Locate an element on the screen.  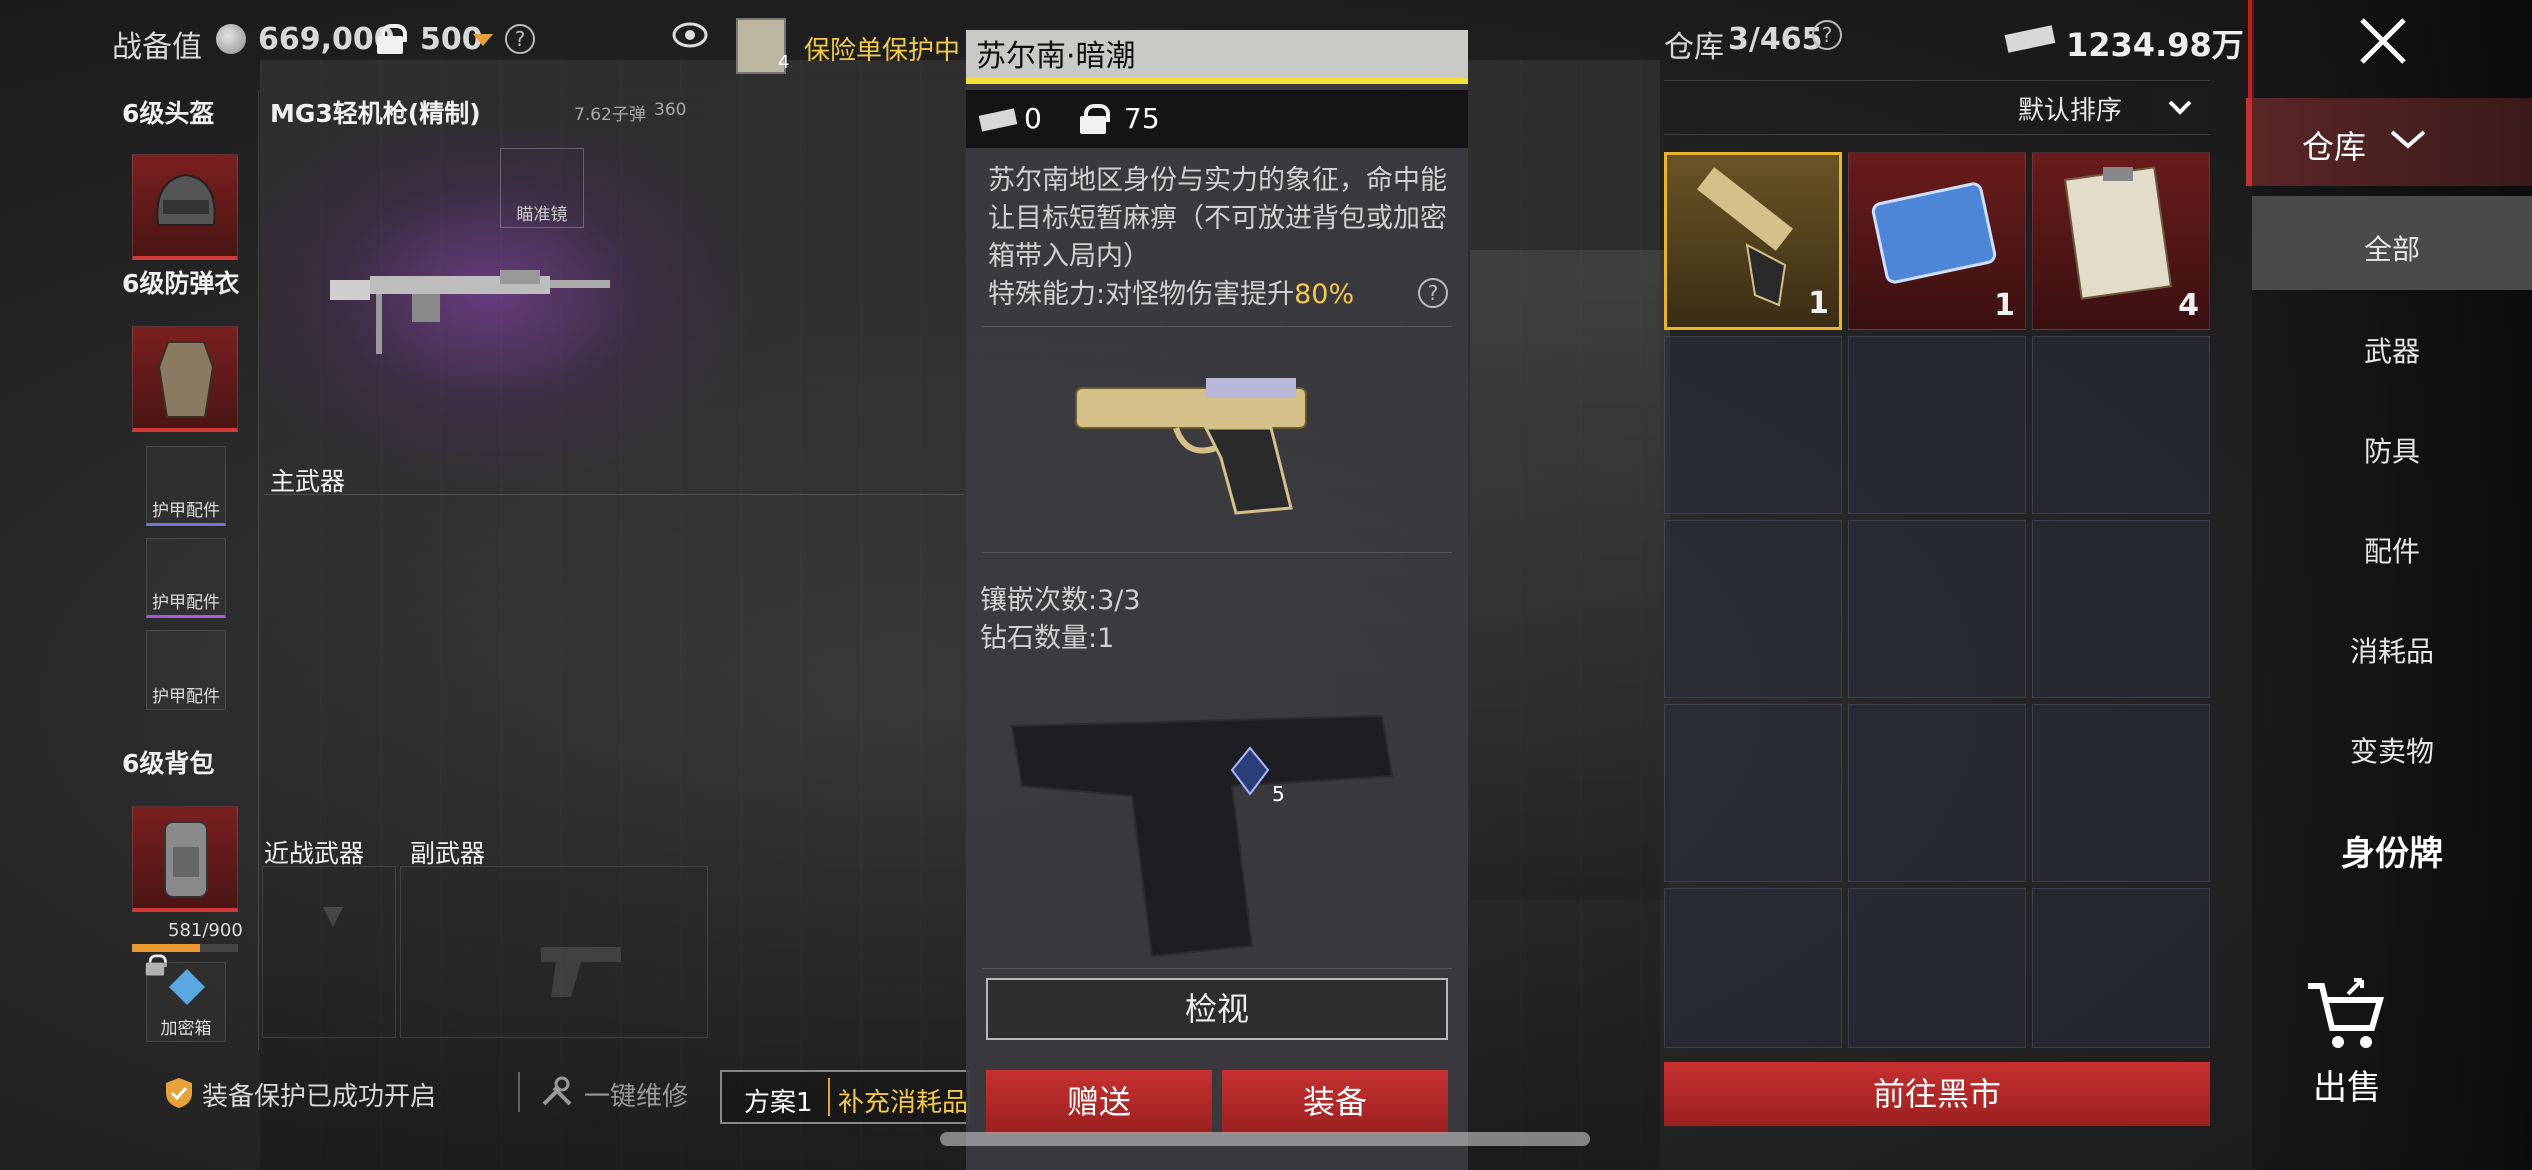
money-icon is located at coordinates (998, 120).